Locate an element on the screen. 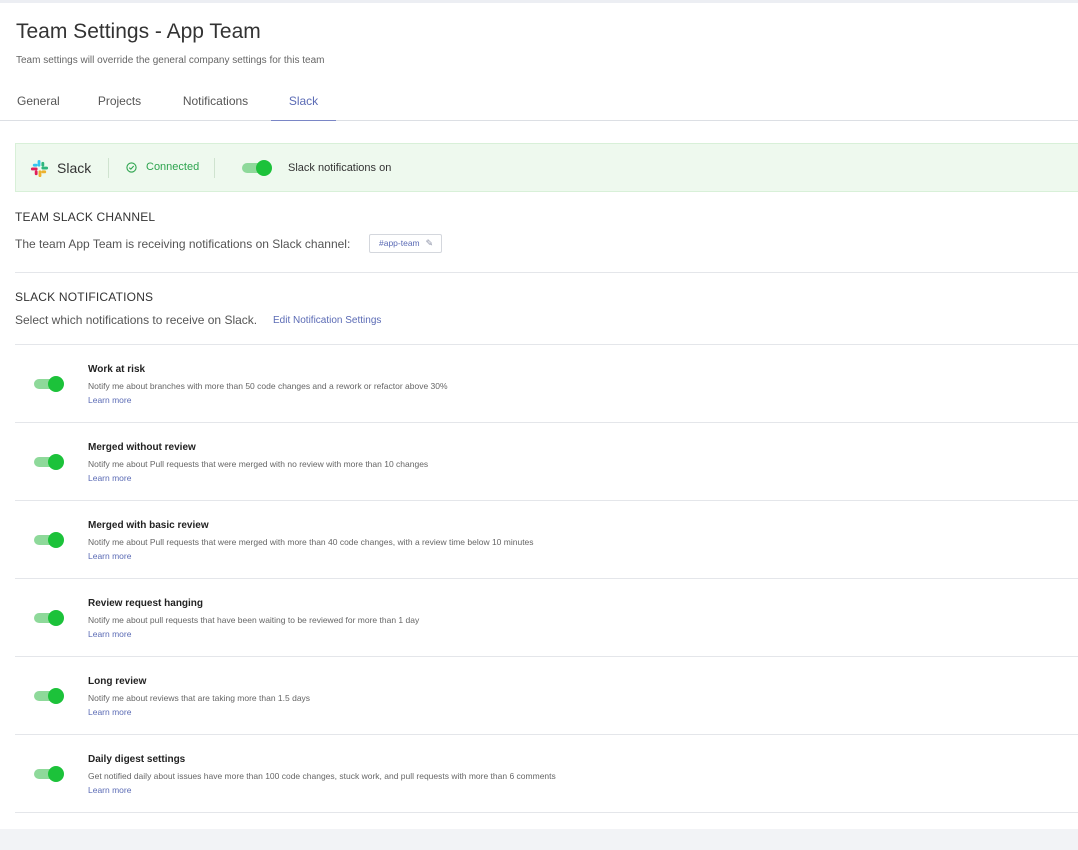  notification-title: Daily digest settings is located at coordinates (137, 759).